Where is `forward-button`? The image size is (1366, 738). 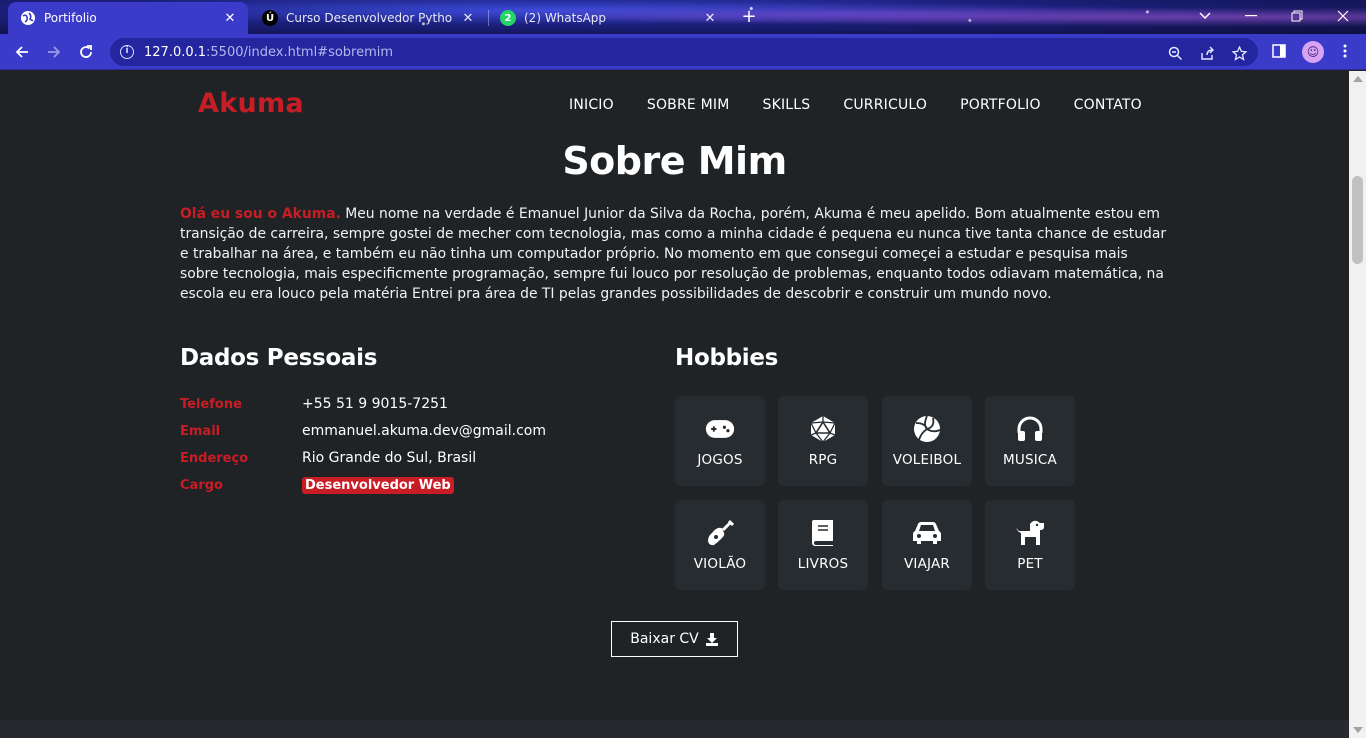
forward-button is located at coordinates (54, 52).